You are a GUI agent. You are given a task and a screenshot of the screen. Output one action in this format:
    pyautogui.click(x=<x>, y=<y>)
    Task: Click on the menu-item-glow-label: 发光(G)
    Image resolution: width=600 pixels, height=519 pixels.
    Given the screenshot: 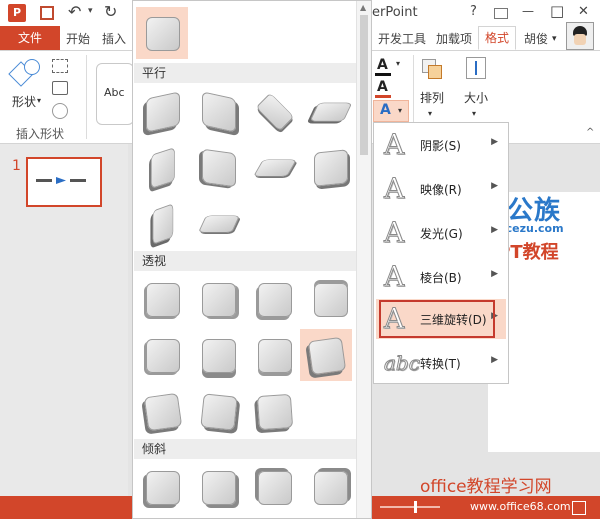 What is the action you would take?
    pyautogui.click(x=441, y=234)
    